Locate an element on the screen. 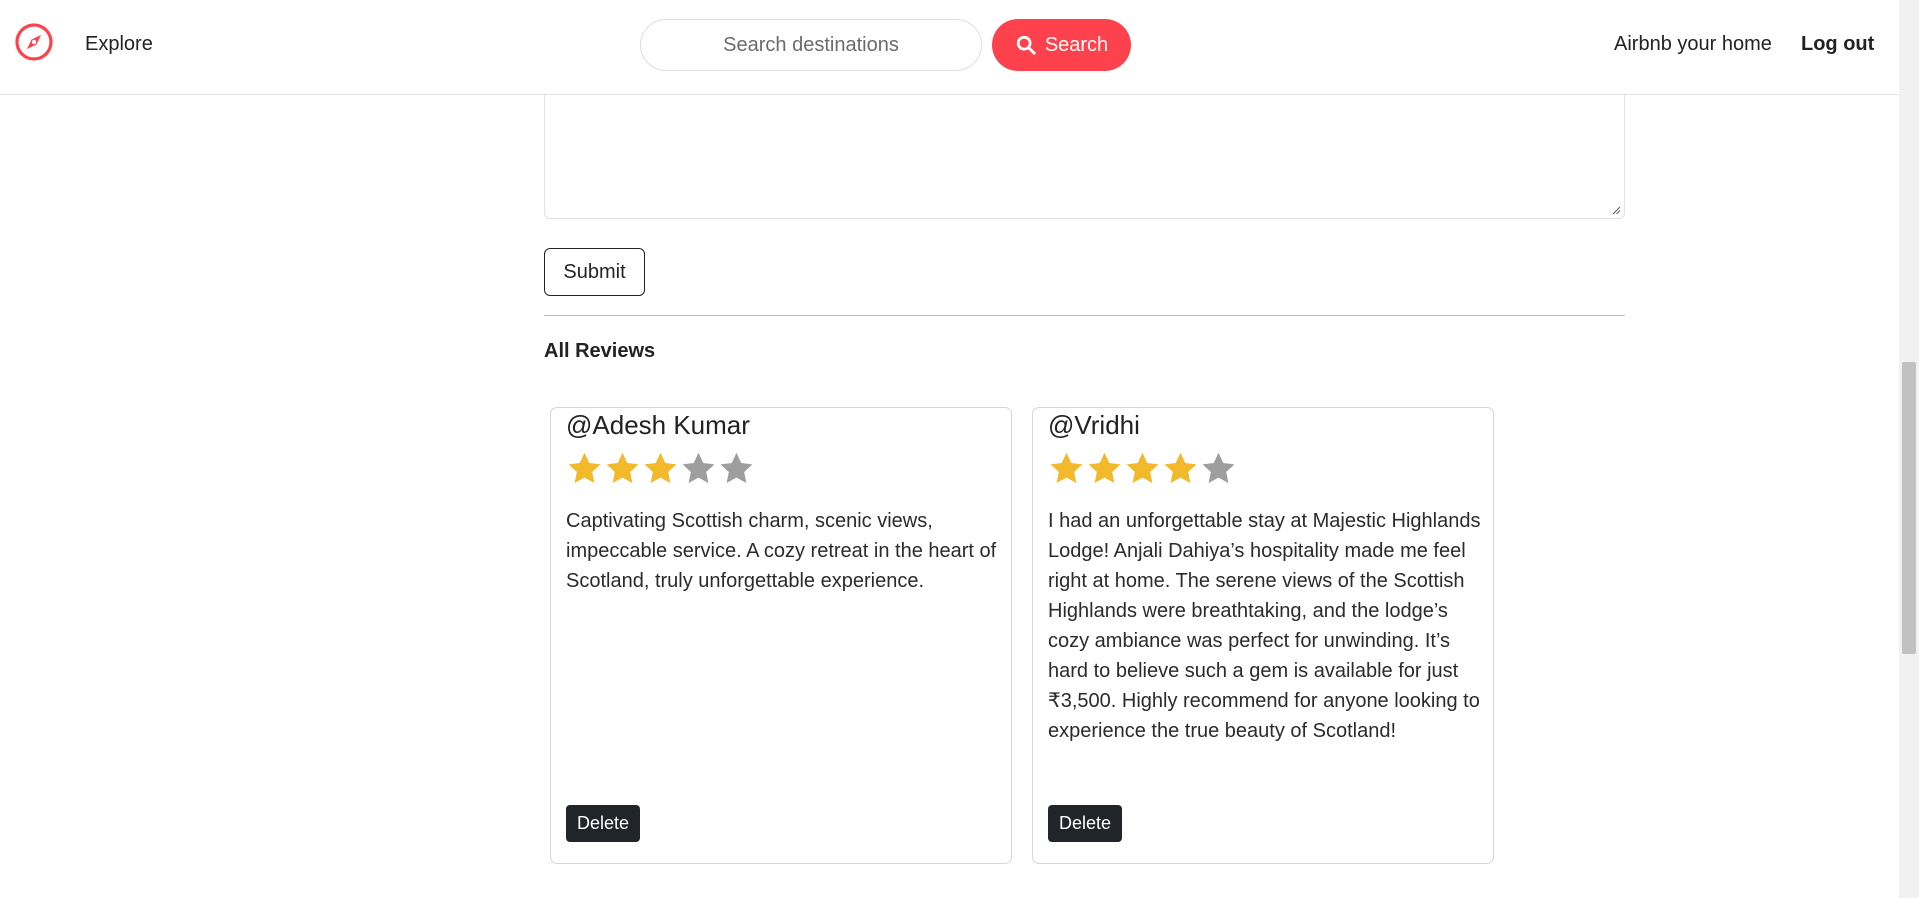 Image resolution: width=1919 pixels, height=898 pixels. nav-host-link: Airbnb your home is located at coordinates (1693, 44).